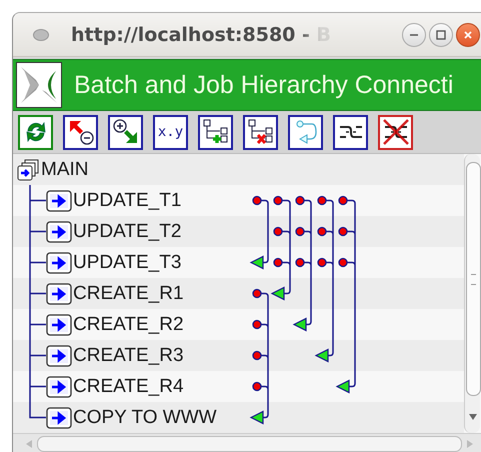  I want to click on tree-add-icon, so click(216, 132).